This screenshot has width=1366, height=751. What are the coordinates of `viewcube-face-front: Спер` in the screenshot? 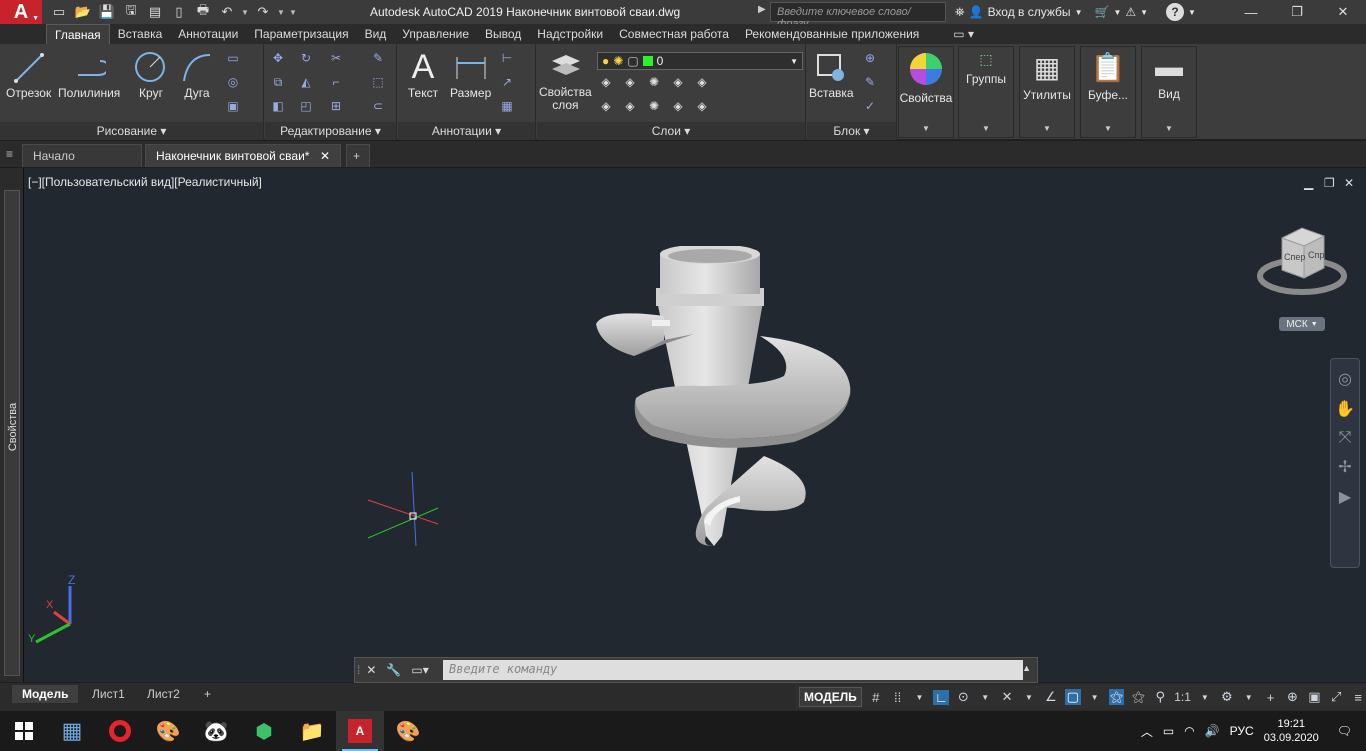 It's located at (1294, 257).